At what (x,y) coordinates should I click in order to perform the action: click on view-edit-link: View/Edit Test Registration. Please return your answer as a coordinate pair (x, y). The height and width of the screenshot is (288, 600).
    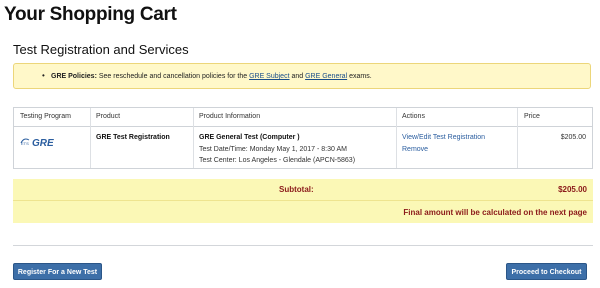
    Looking at the image, I should click on (443, 137).